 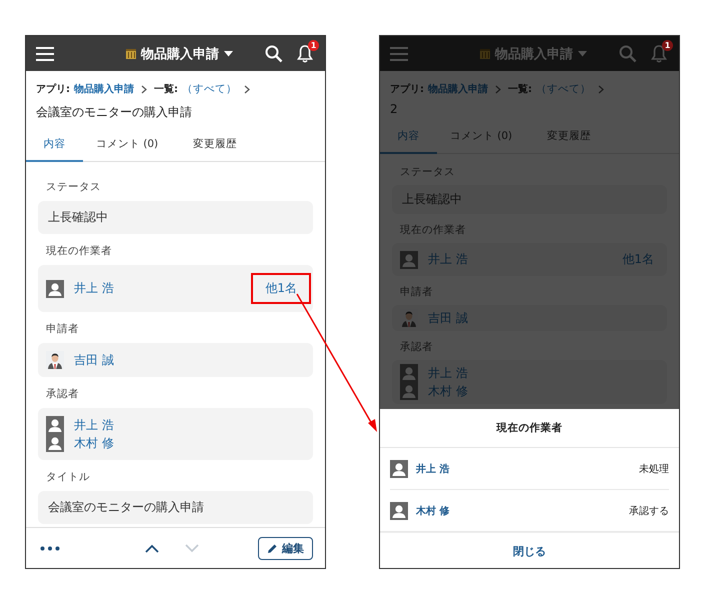 What do you see at coordinates (209, 89) in the screenshot?
I see `breadcrumb-link: （すべて）` at bounding box center [209, 89].